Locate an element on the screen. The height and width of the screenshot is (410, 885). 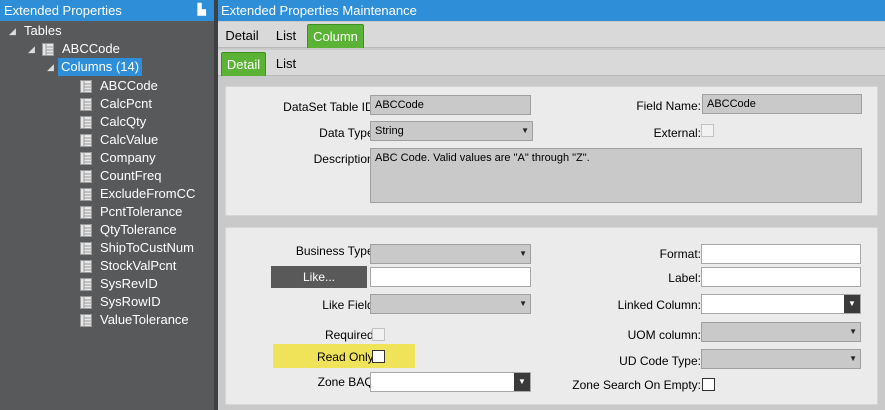
tree-node-label: SysRowID is located at coordinates (130, 301).